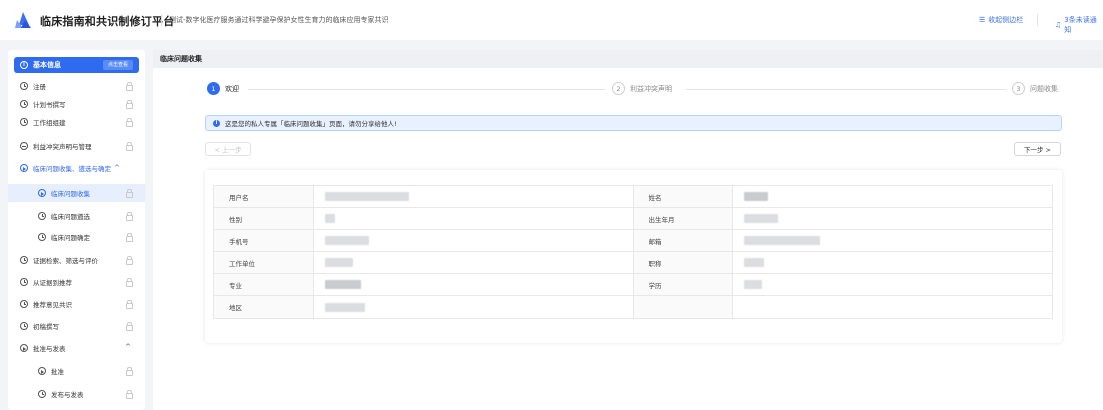 The image size is (1103, 410). What do you see at coordinates (264, 262) in the screenshot?
I see `field-label: 工作单位` at bounding box center [264, 262].